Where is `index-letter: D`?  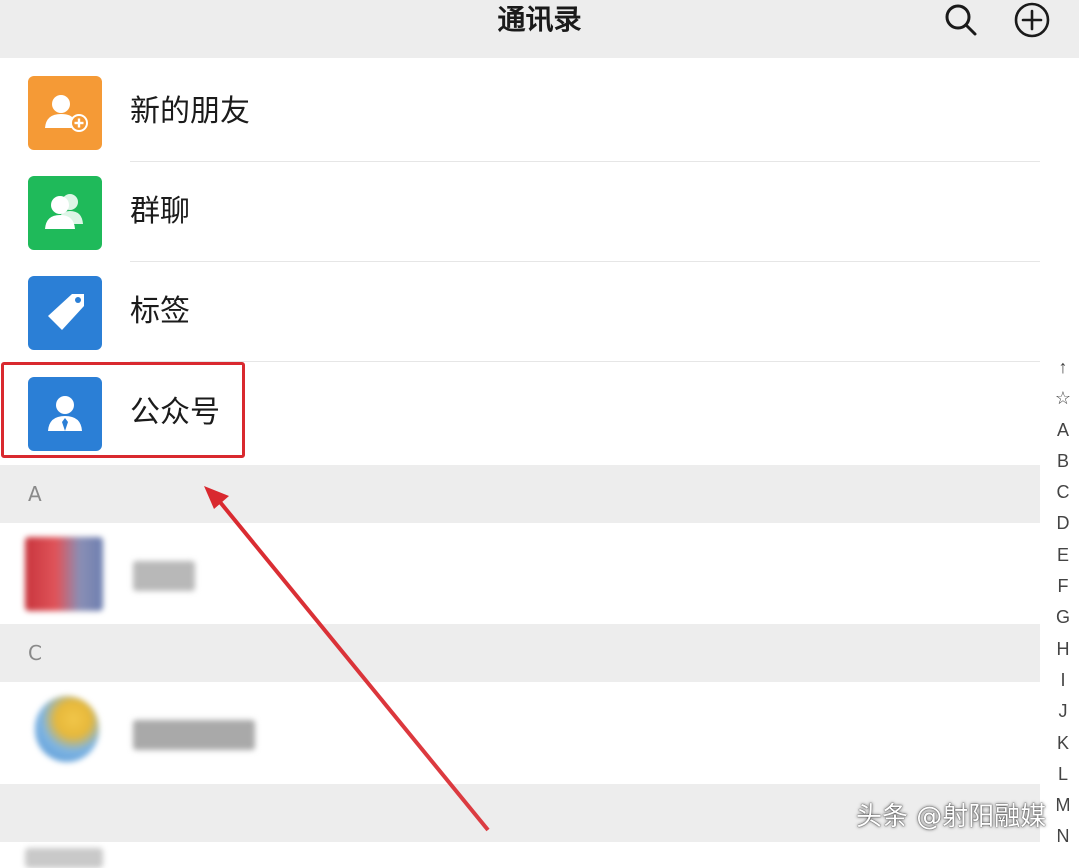
index-letter: D is located at coordinates (1063, 523).